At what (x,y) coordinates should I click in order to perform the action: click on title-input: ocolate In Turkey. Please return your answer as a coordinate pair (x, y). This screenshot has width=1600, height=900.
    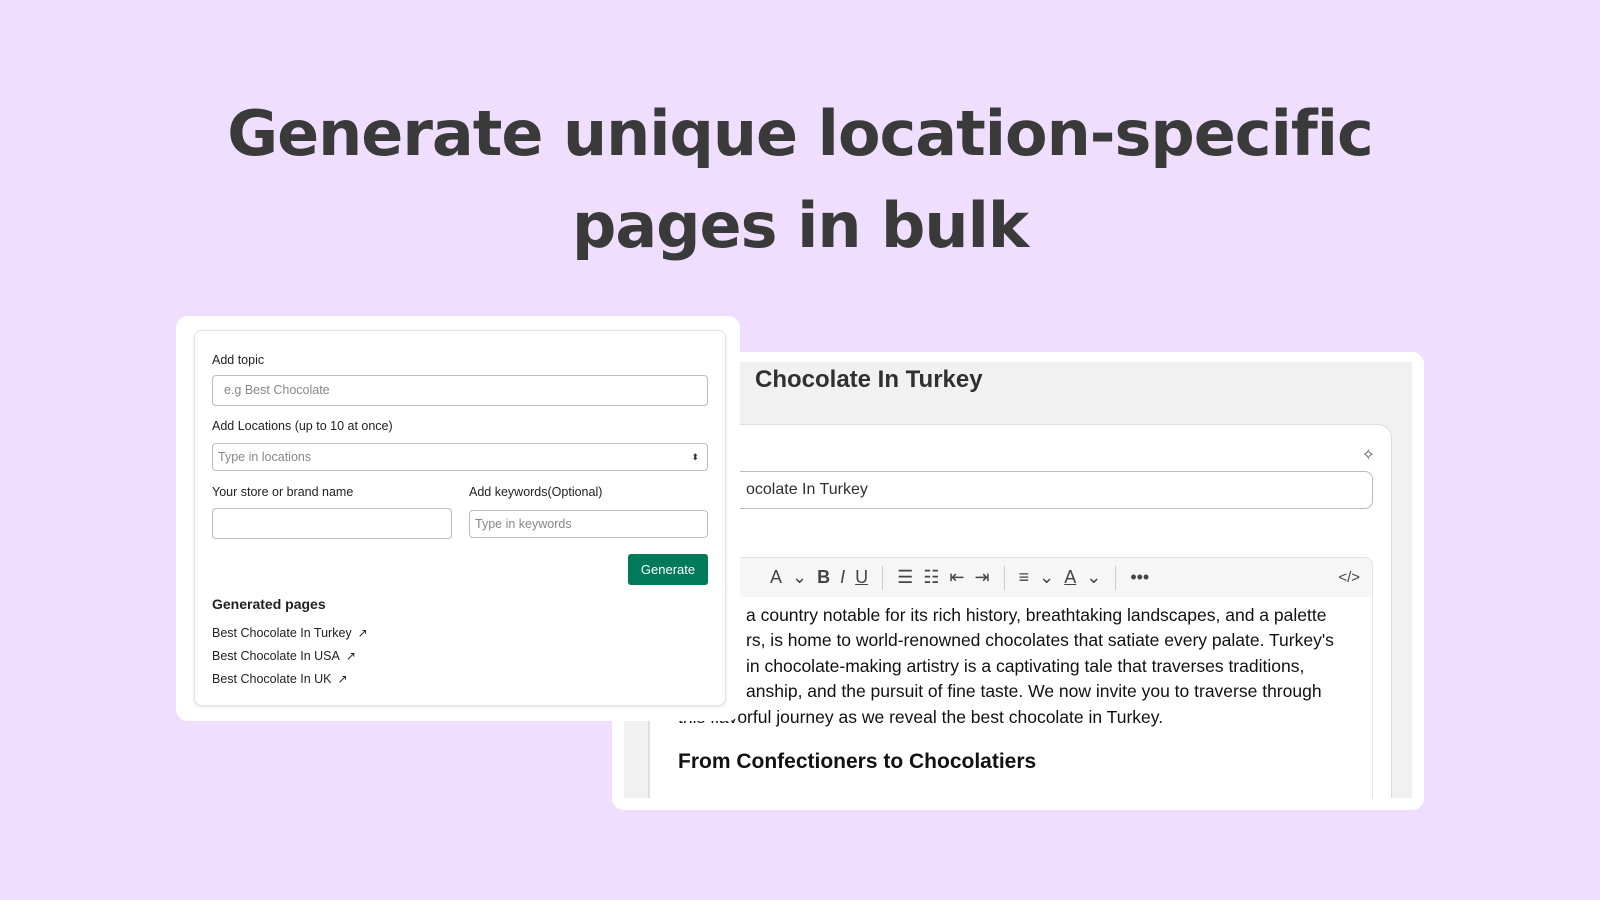
    Looking at the image, I should click on (1011, 490).